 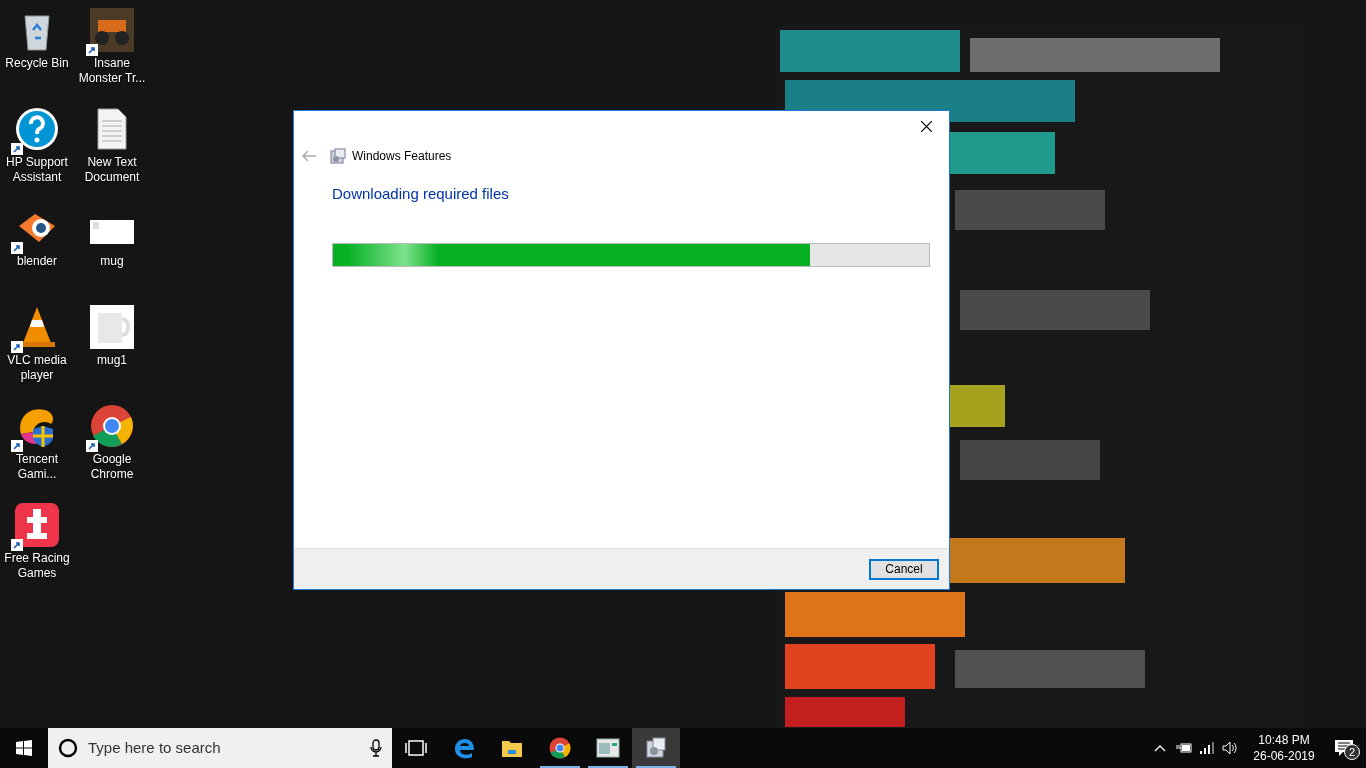 I want to click on windows-logo-icon, so click(x=24, y=748).